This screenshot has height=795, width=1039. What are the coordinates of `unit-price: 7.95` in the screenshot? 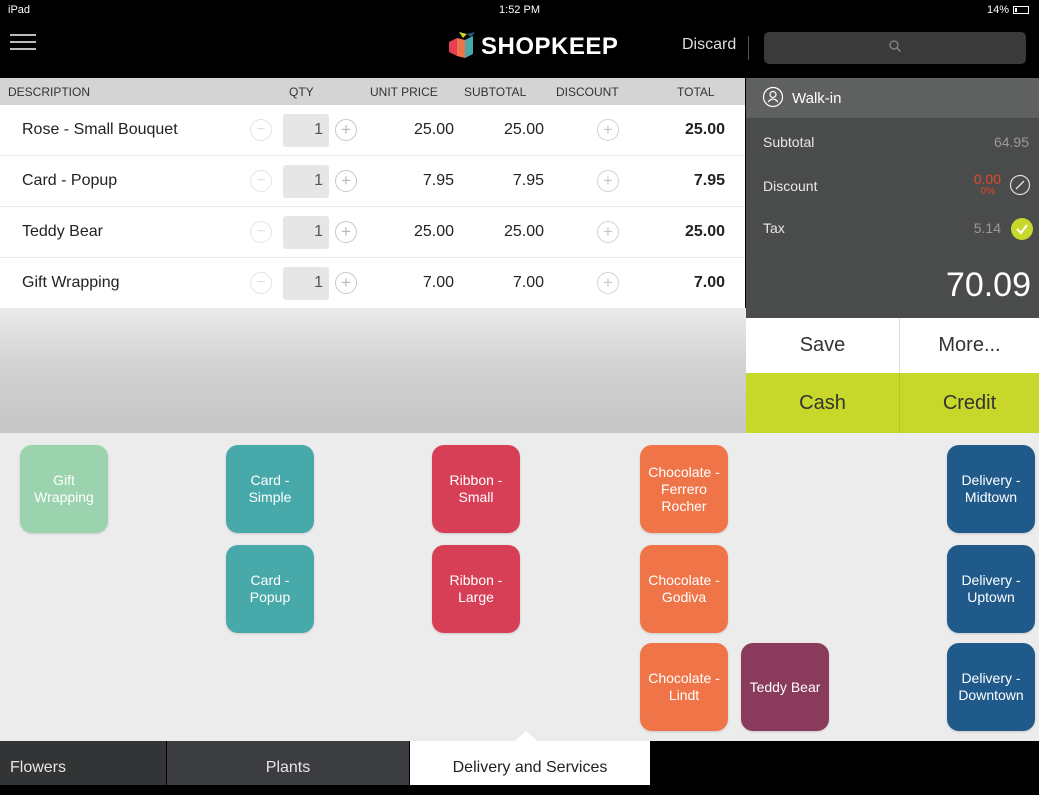 It's located at (438, 180).